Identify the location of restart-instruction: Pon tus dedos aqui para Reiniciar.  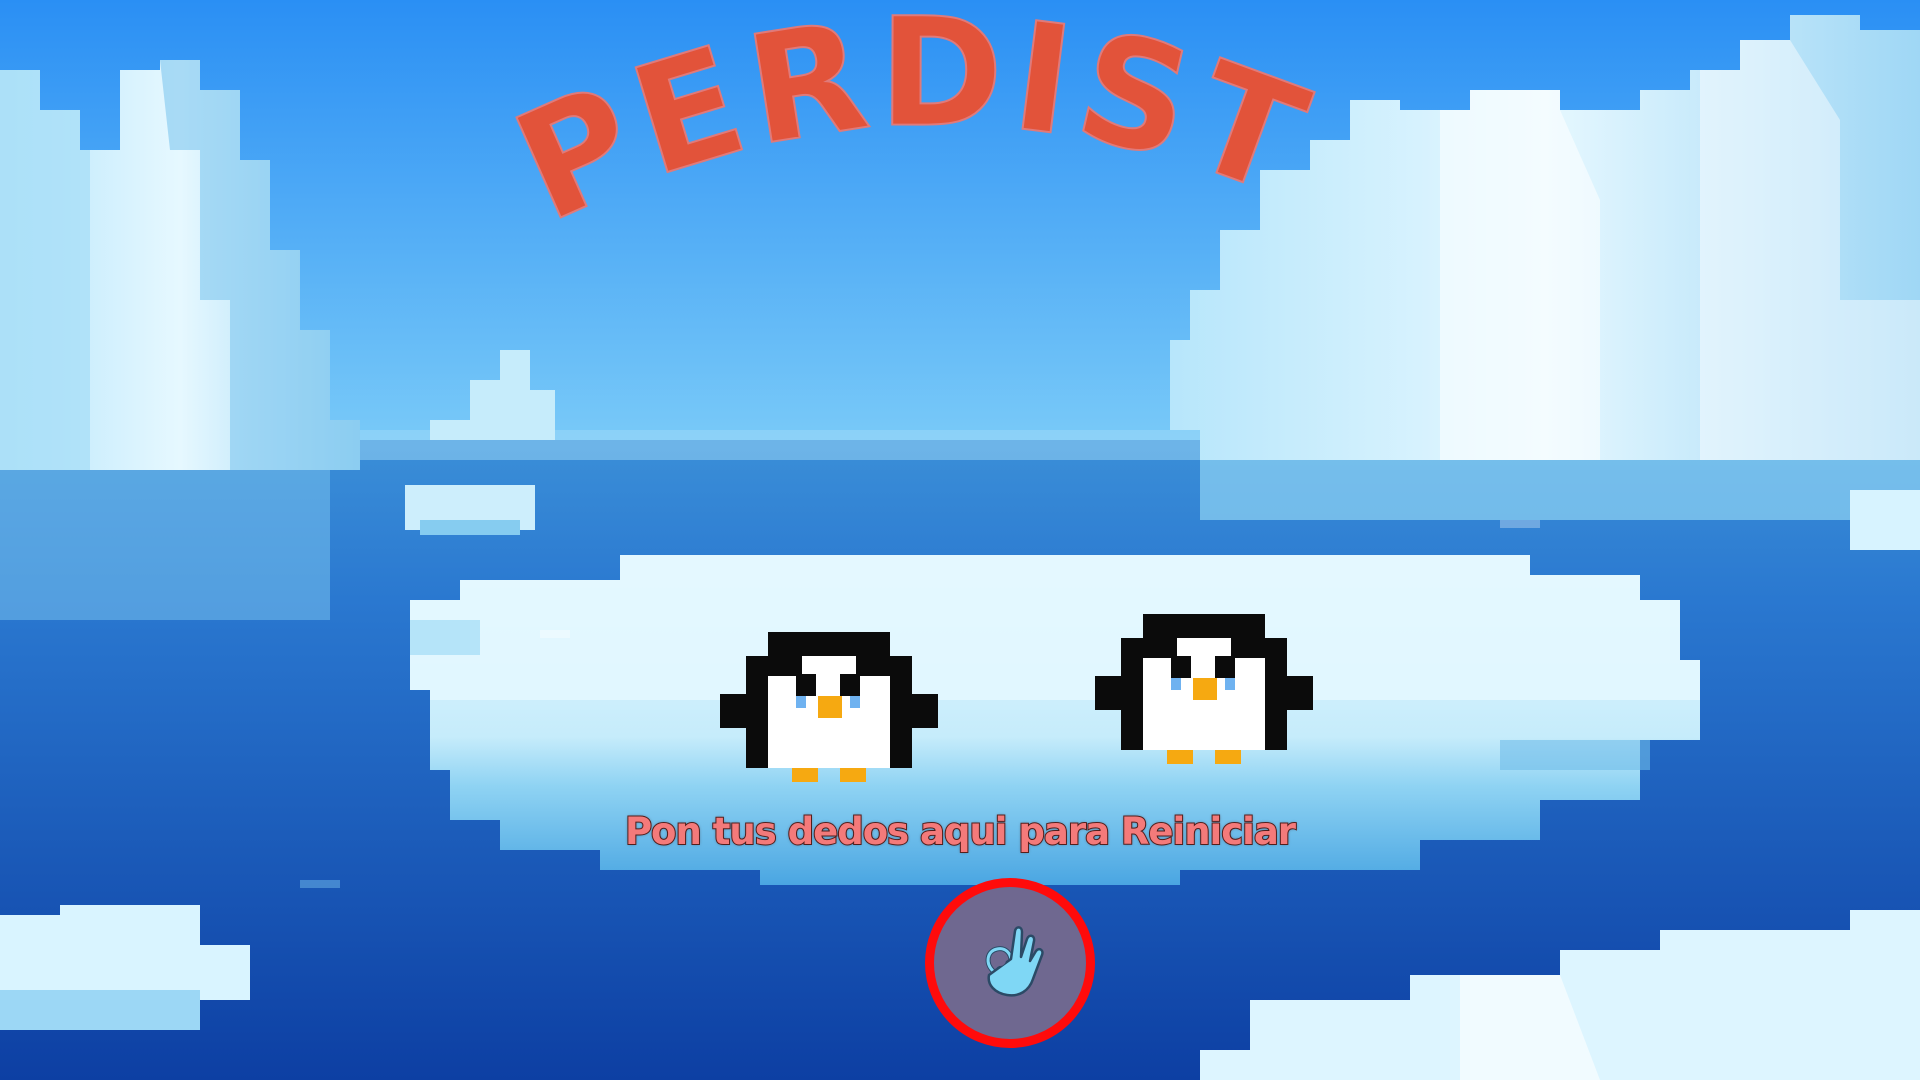
(960, 831).